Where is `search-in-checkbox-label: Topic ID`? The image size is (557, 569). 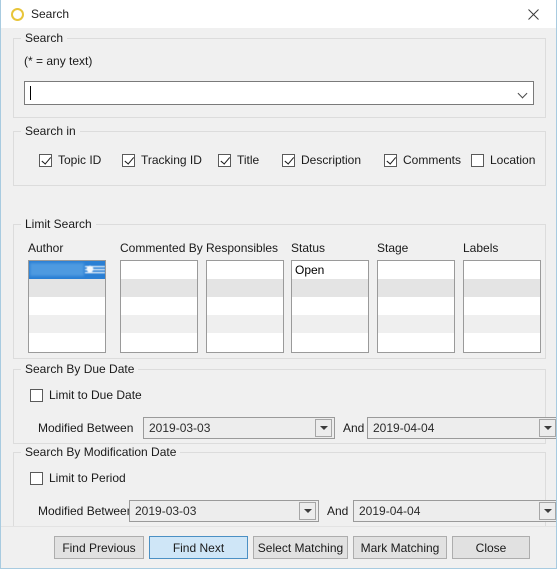
search-in-checkbox-label: Topic ID is located at coordinates (80, 160).